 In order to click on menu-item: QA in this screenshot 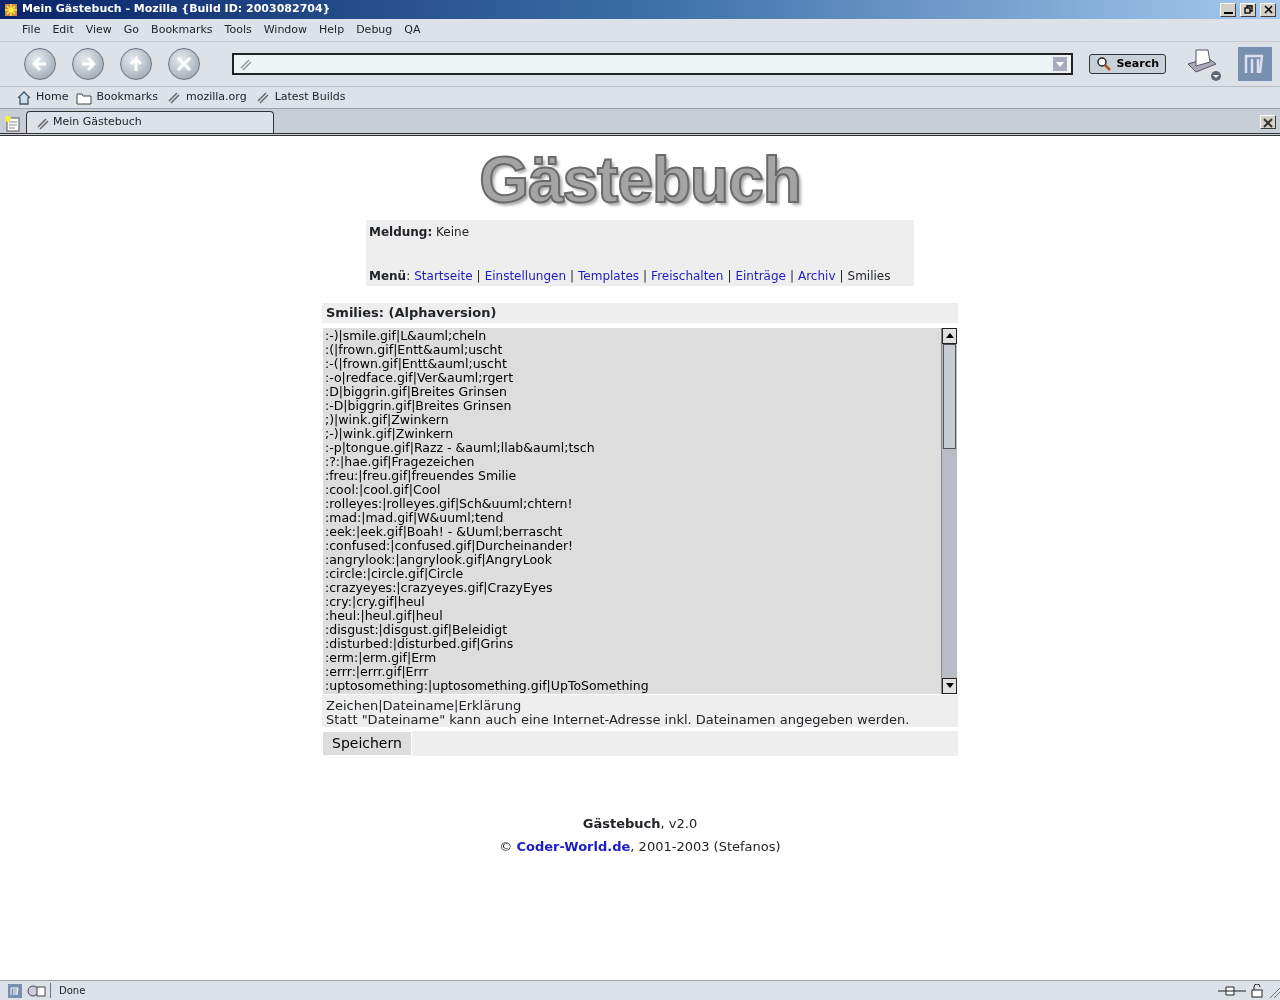, I will do `click(412, 30)`.